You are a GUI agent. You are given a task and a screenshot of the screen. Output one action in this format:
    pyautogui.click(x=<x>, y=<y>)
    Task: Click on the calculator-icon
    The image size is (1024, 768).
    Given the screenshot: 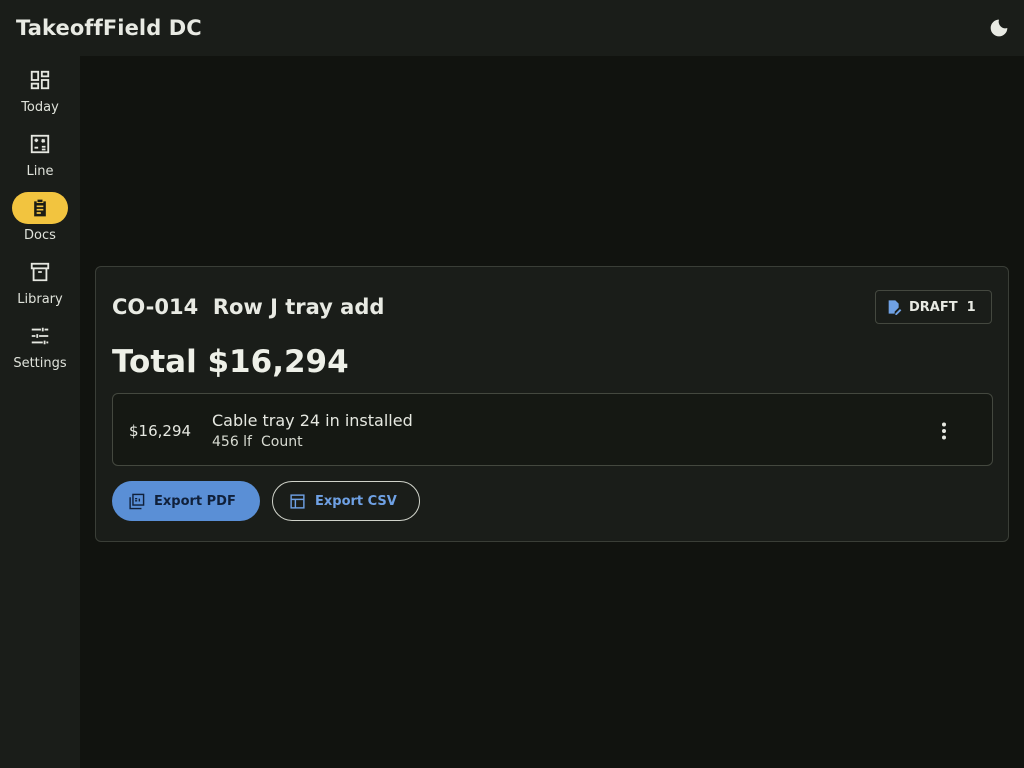 What is the action you would take?
    pyautogui.click(x=40, y=144)
    